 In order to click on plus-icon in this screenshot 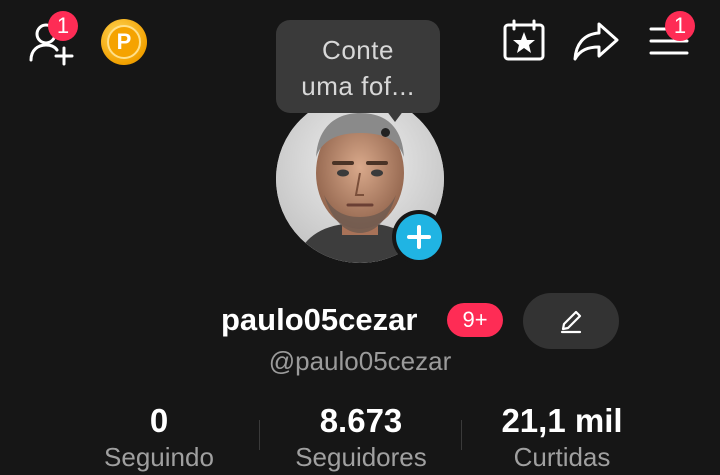, I will do `click(419, 237)`.